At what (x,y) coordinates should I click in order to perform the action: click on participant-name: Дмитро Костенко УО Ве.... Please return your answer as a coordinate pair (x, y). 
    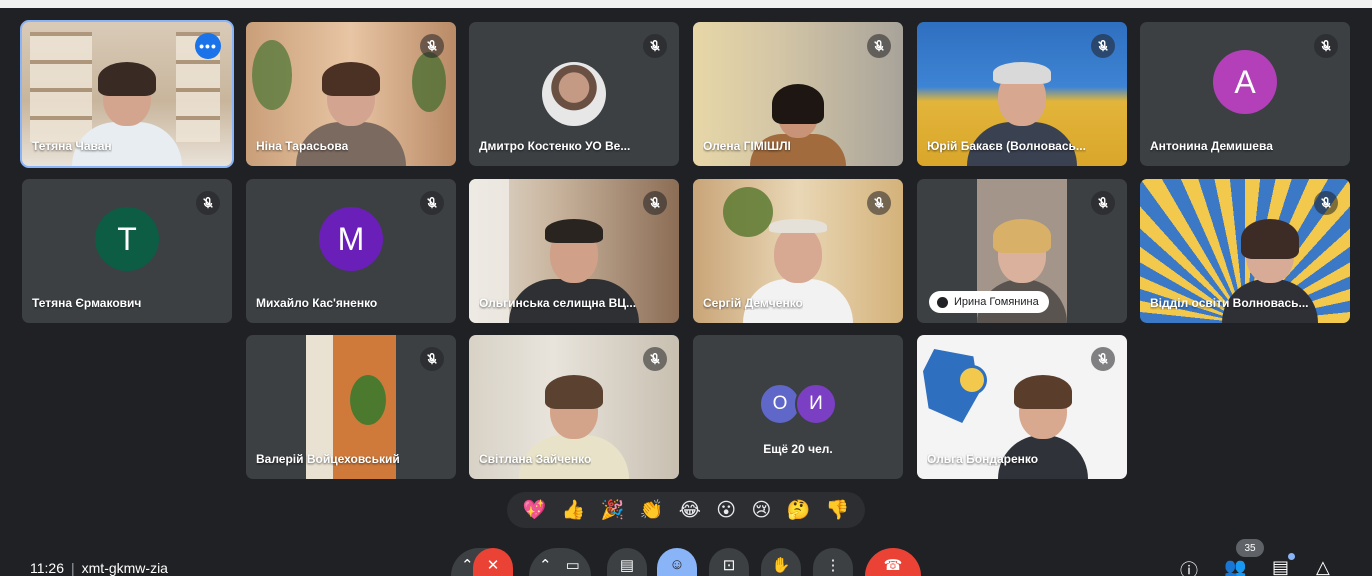
    Looking at the image, I should click on (555, 146).